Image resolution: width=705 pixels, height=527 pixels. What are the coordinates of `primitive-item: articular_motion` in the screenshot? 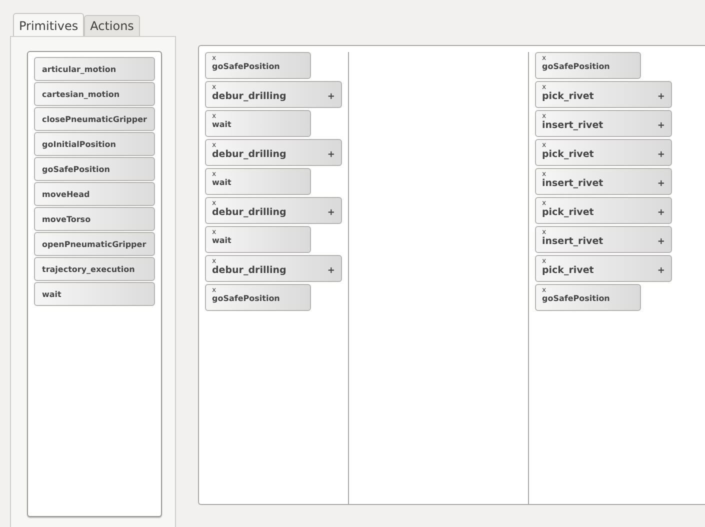 It's located at (94, 69).